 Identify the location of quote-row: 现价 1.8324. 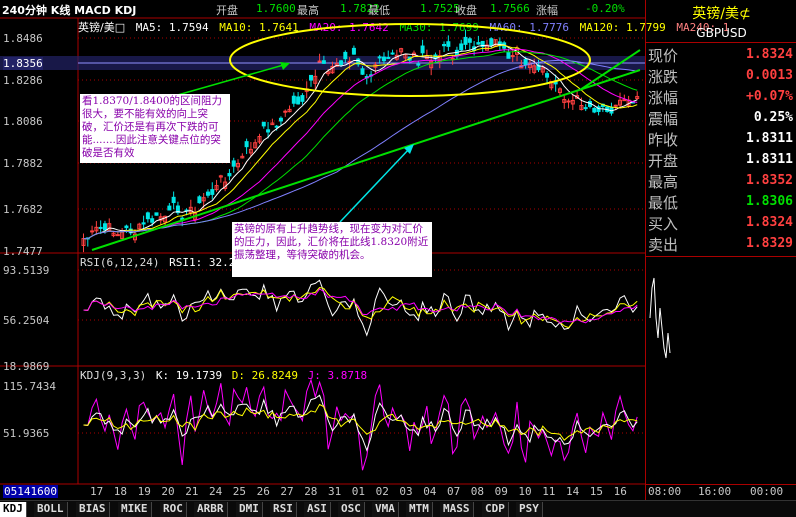
(721, 54).